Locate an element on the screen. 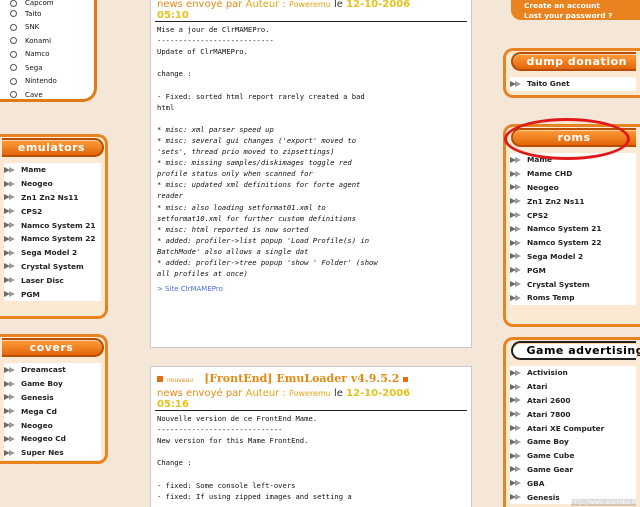  system-radio-option: Sega is located at coordinates (52, 68).